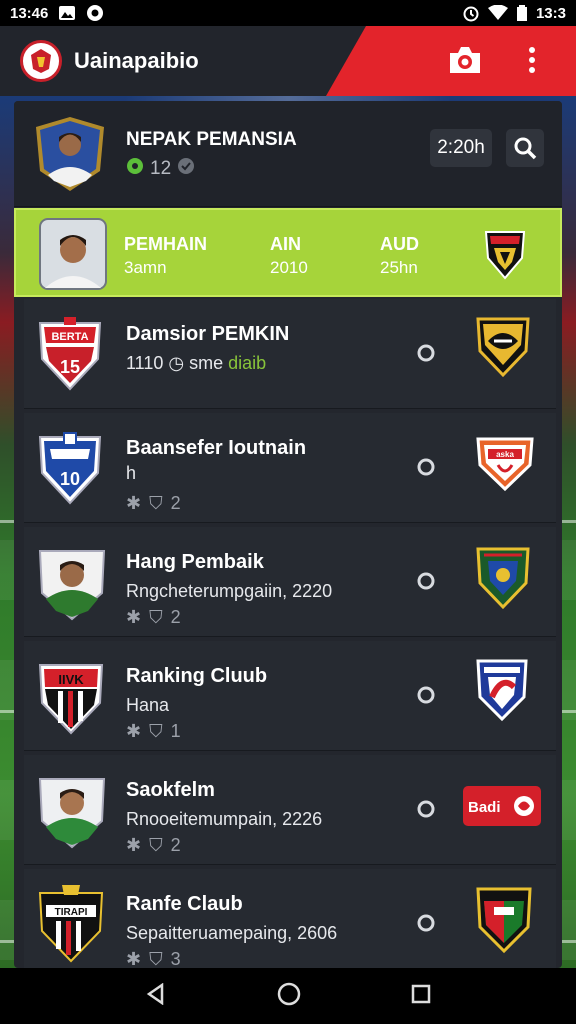 This screenshot has width=576, height=1024. What do you see at coordinates (216, 448) in the screenshot?
I see `row-title: Baansefer Ioutnain` at bounding box center [216, 448].